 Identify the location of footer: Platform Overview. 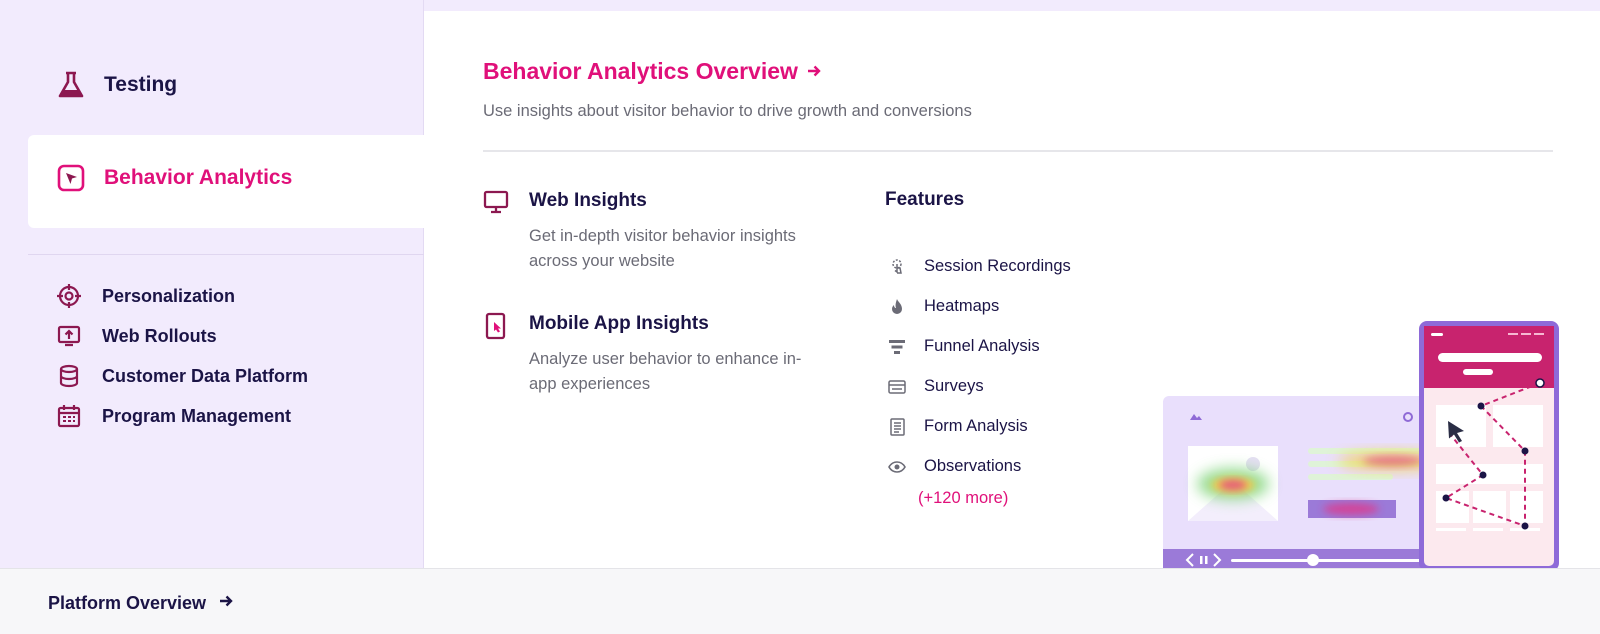
(800, 601).